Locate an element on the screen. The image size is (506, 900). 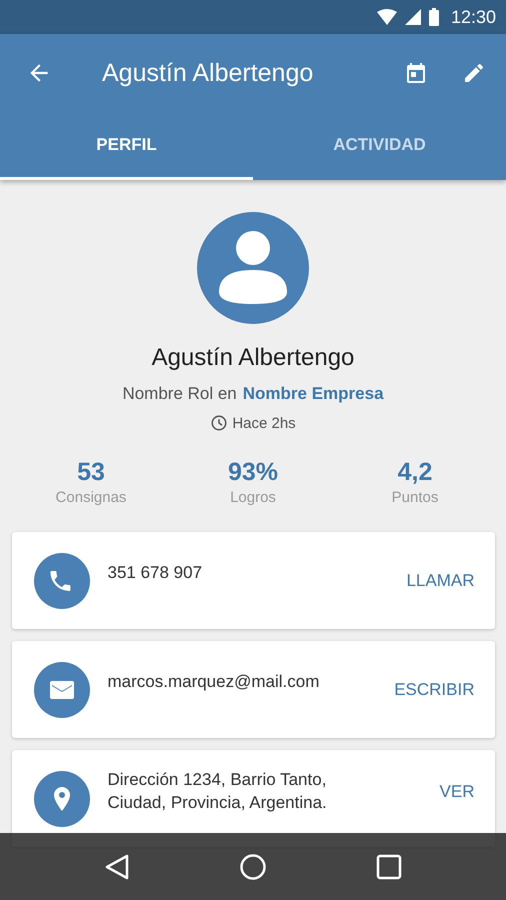
contact-action-button: VER is located at coordinates (457, 792).